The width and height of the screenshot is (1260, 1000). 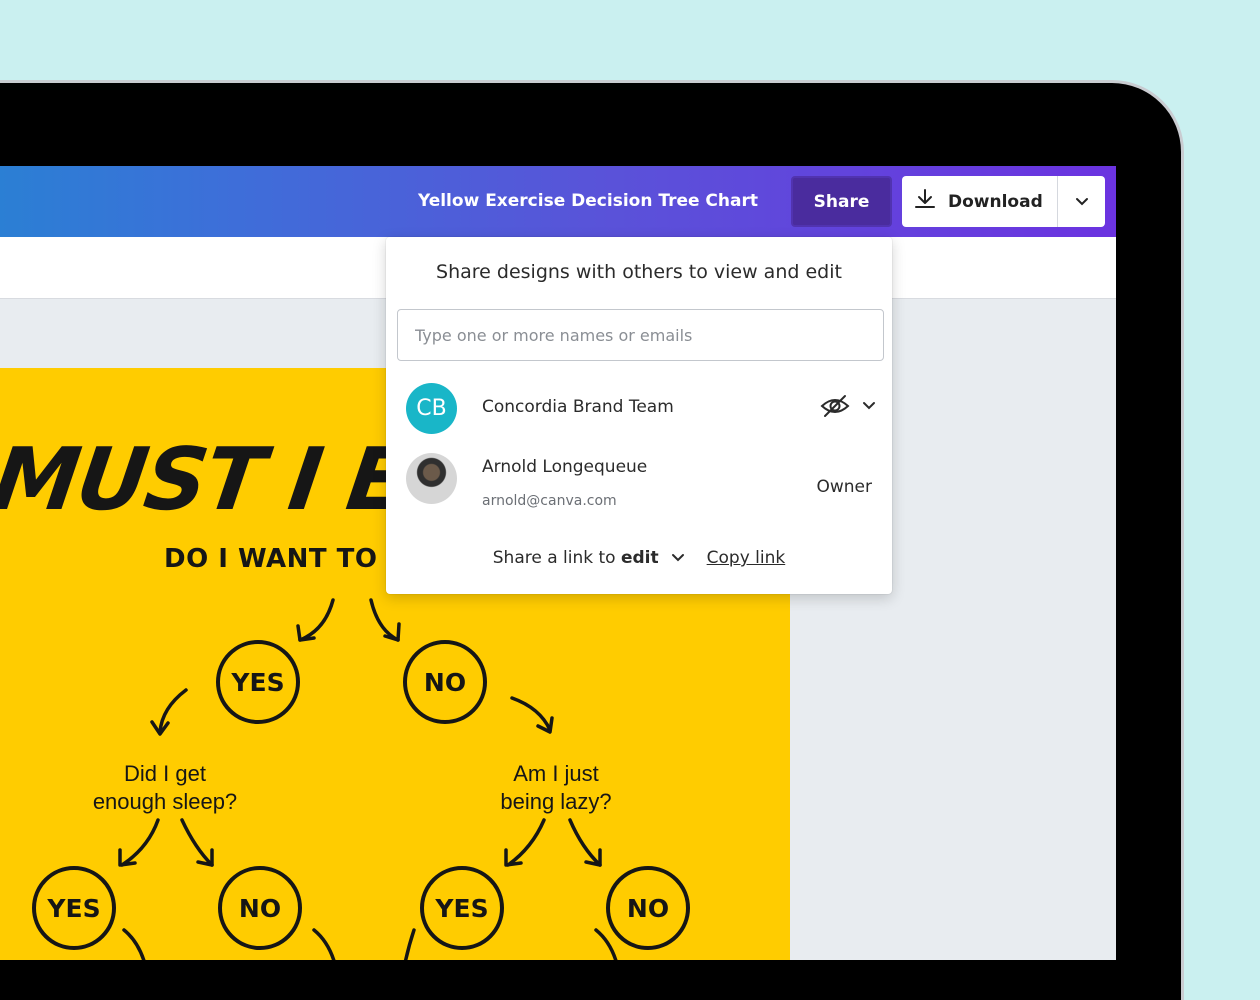 I want to click on arrow-to-yes, so click(x=316, y=620).